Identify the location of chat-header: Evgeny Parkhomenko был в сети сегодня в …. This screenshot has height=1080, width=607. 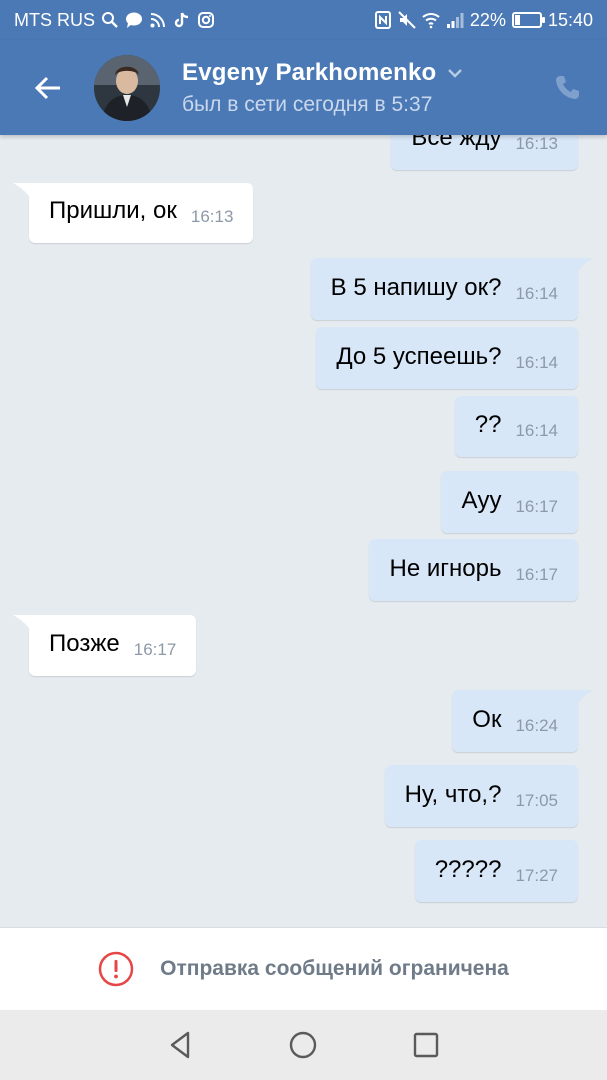
(303, 87).